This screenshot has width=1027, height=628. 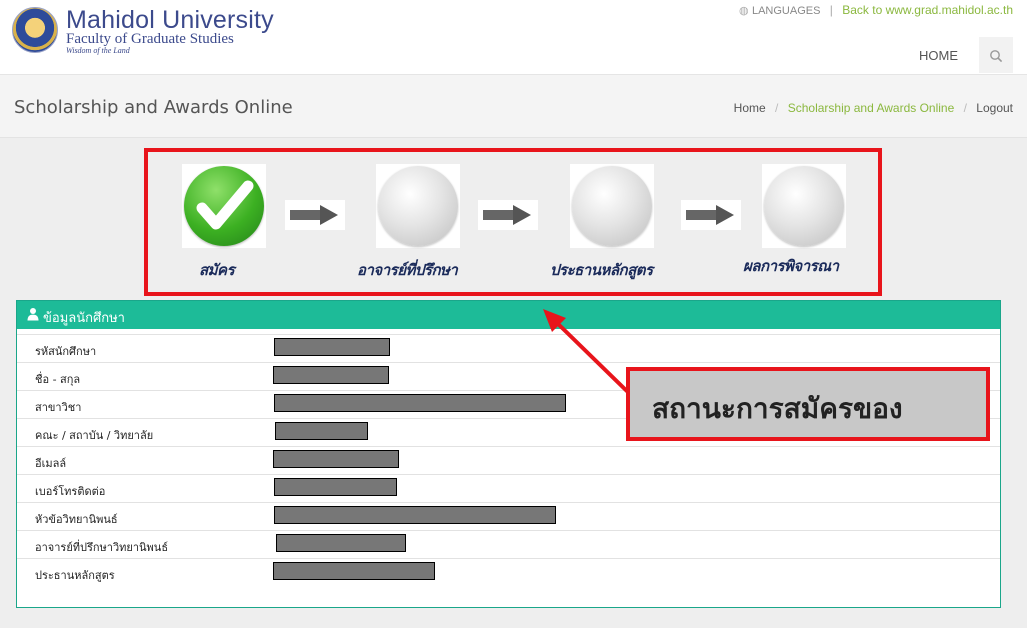 What do you see at coordinates (102, 547) in the screenshot?
I see `info-row-label: อาจารย์ที่ปรึกษาวิทยานิพนธ์` at bounding box center [102, 547].